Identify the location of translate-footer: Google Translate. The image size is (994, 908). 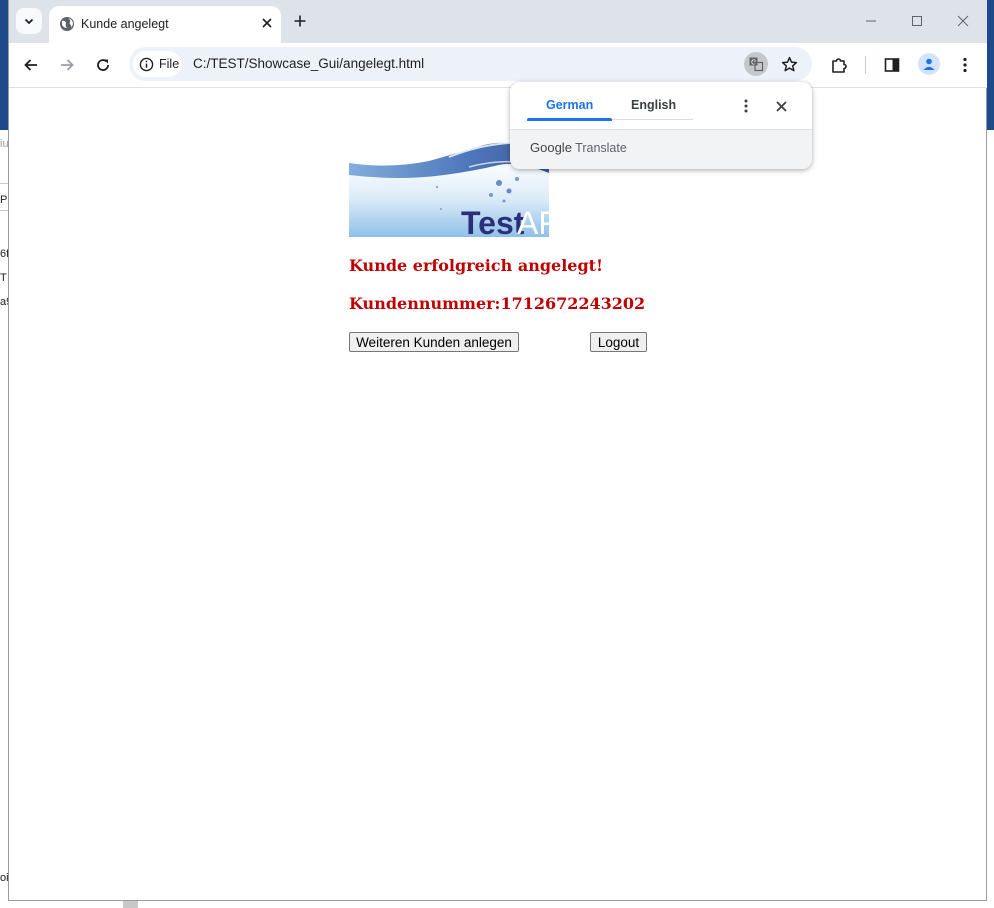
(661, 149).